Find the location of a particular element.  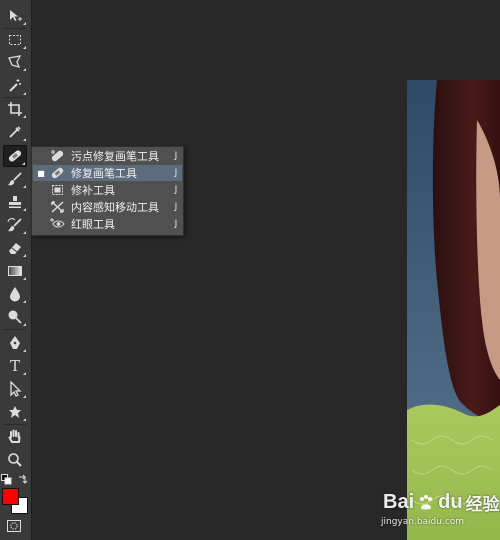

dodge-tool-button is located at coordinates (15, 317).